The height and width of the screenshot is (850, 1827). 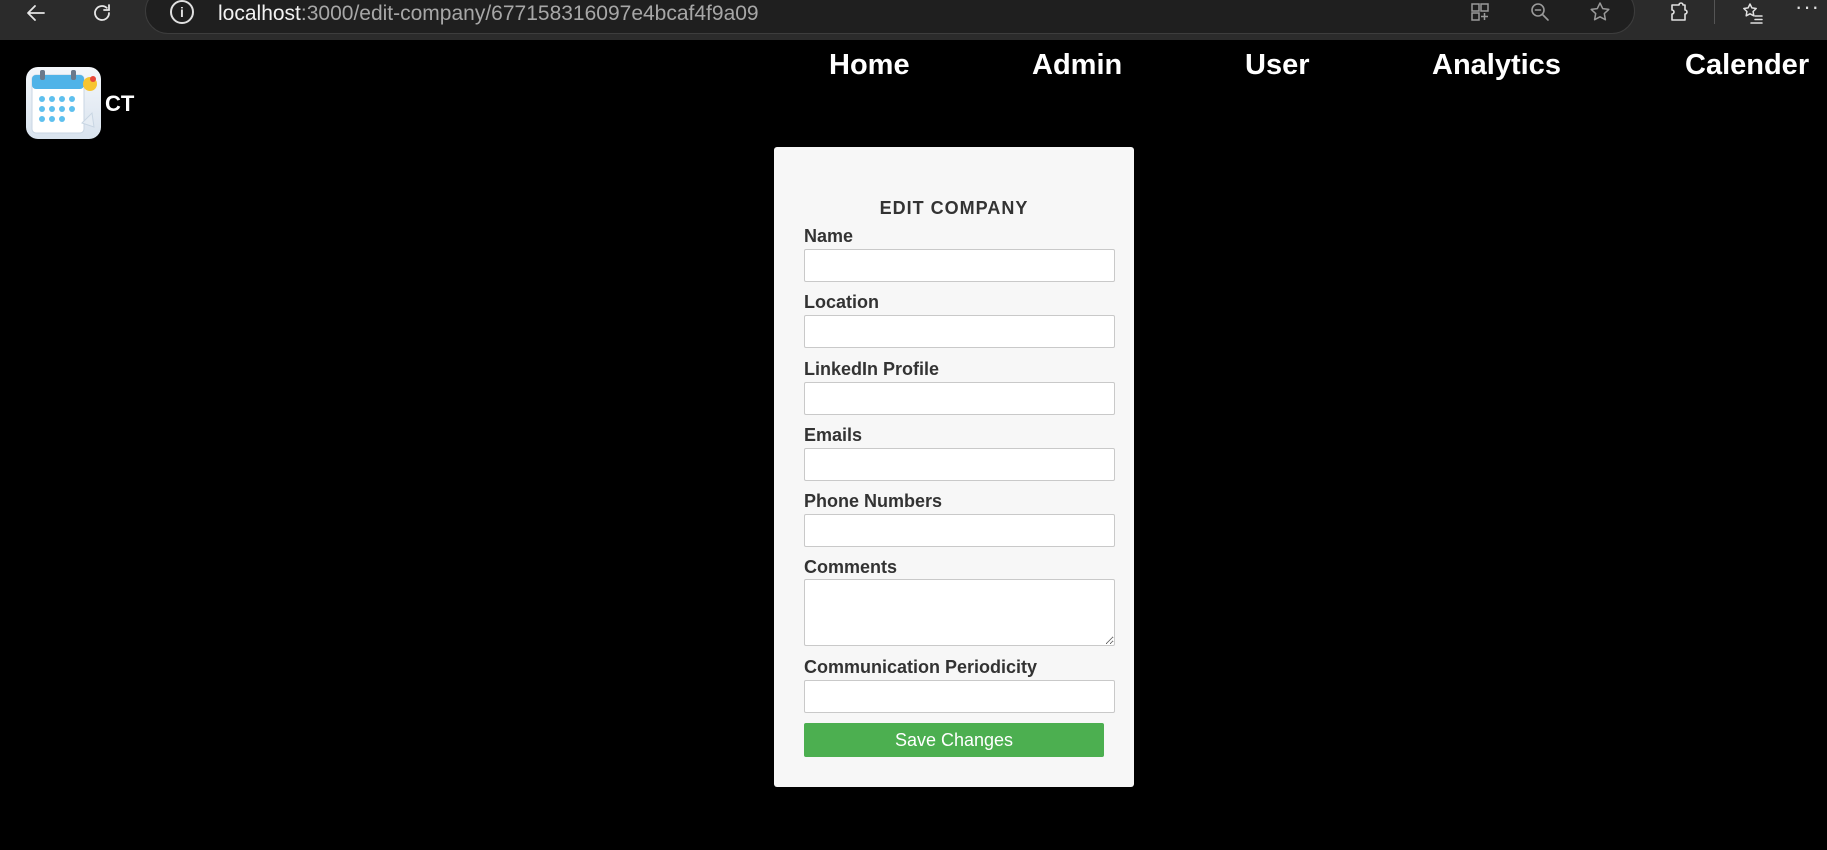 I want to click on linkedin-label: LinkedIn Profile, so click(x=872, y=369).